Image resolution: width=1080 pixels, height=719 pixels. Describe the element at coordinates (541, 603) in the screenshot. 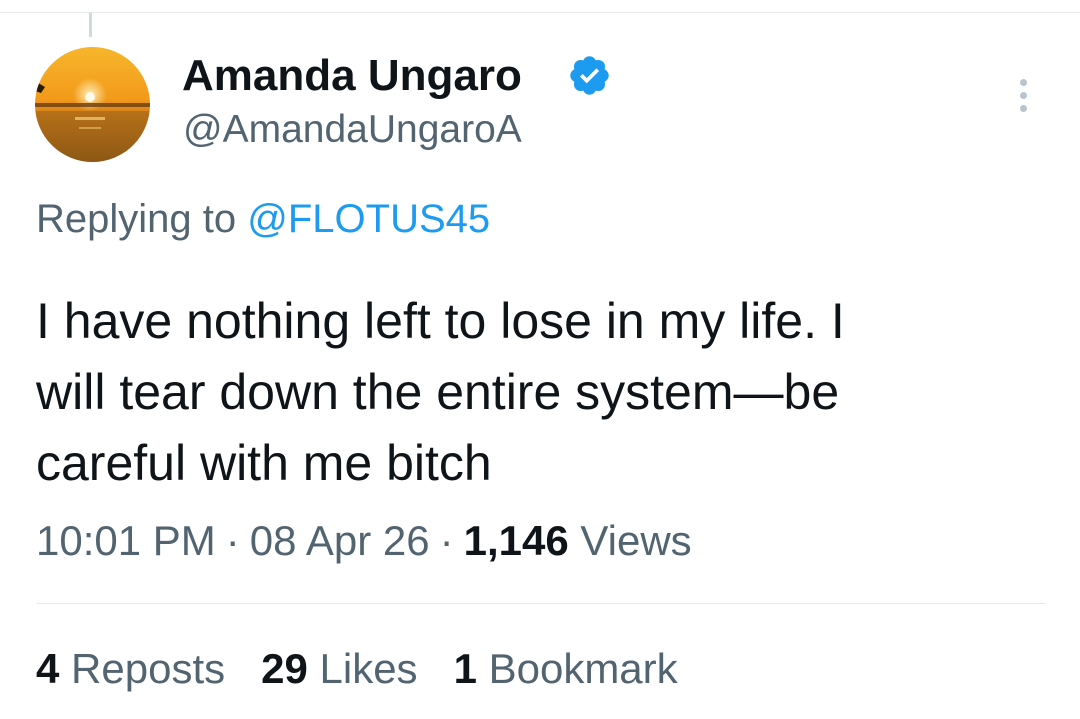

I see `stats-divider` at that location.